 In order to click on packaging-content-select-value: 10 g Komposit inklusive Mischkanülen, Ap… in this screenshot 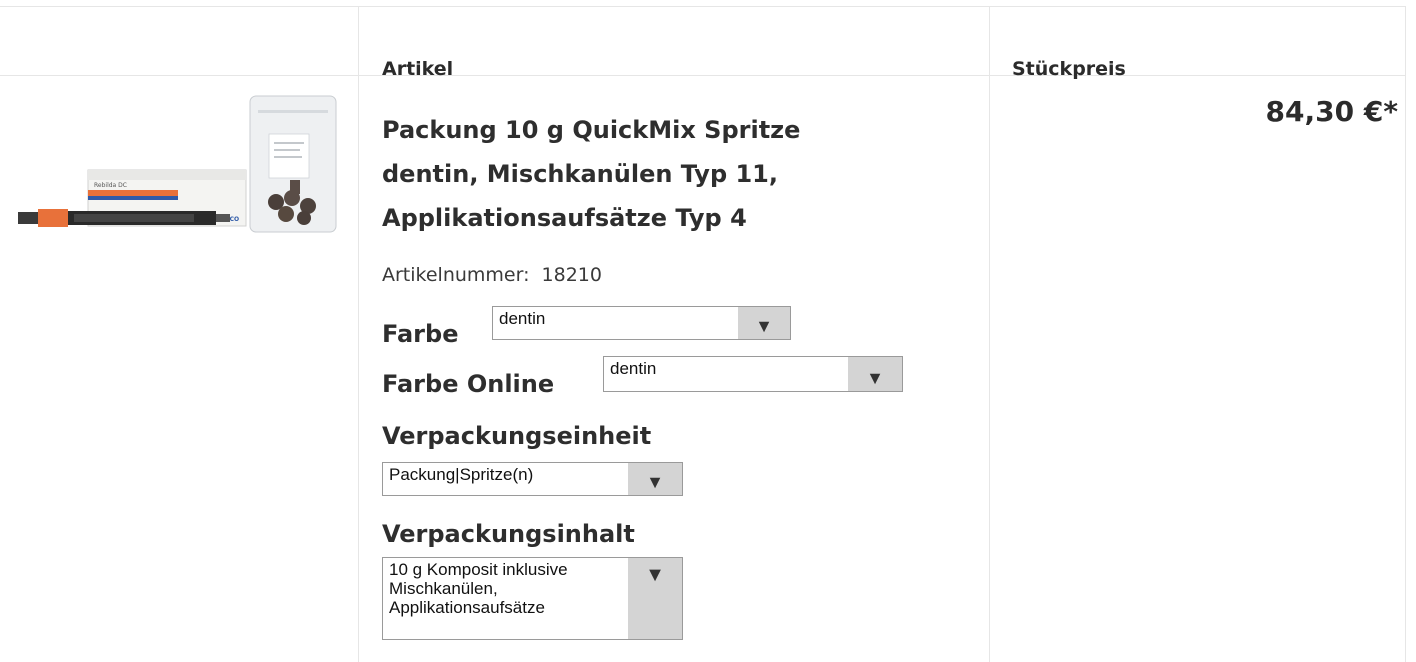, I will do `click(478, 588)`.